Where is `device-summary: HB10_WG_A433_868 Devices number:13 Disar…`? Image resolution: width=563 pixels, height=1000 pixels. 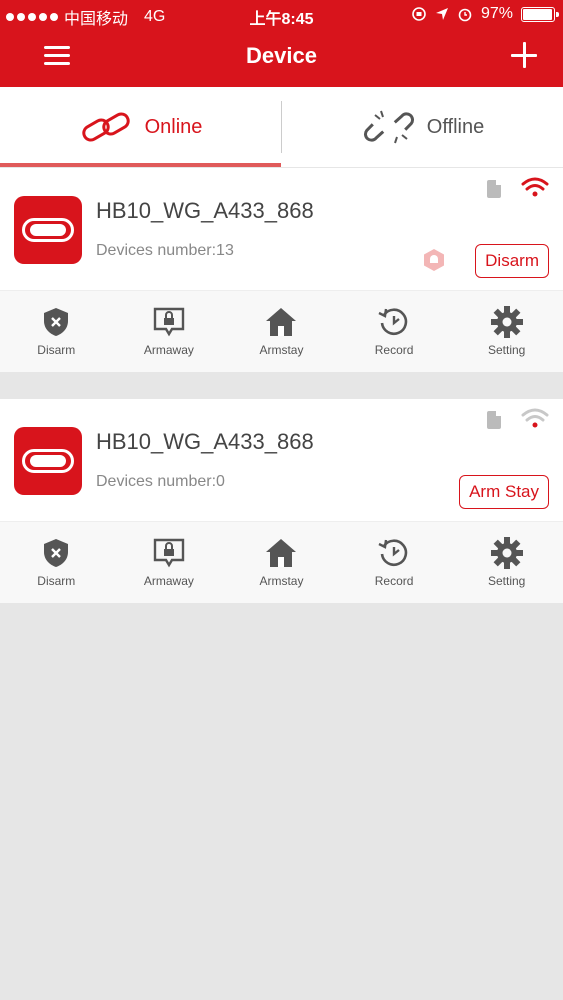 device-summary: HB10_WG_A433_868 Devices number:13 Disar… is located at coordinates (281, 229).